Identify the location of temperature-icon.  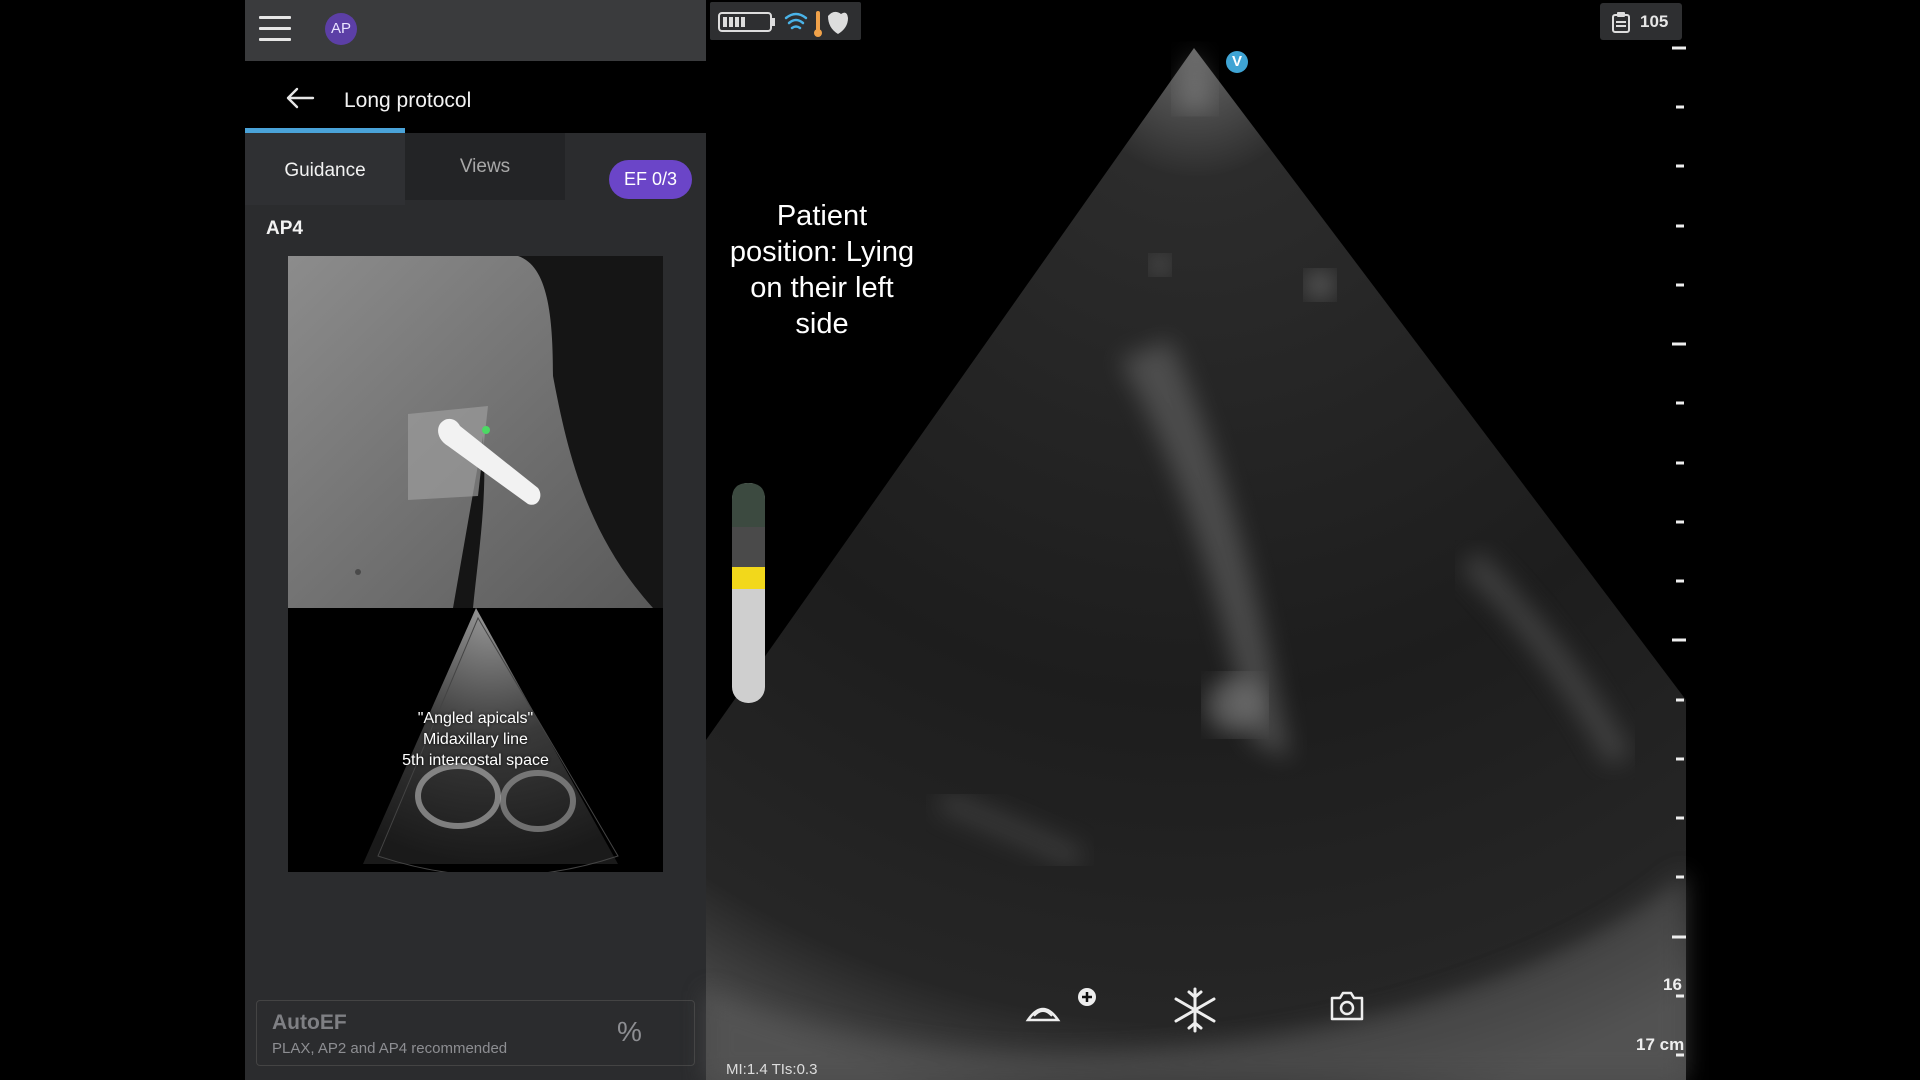
(818, 24).